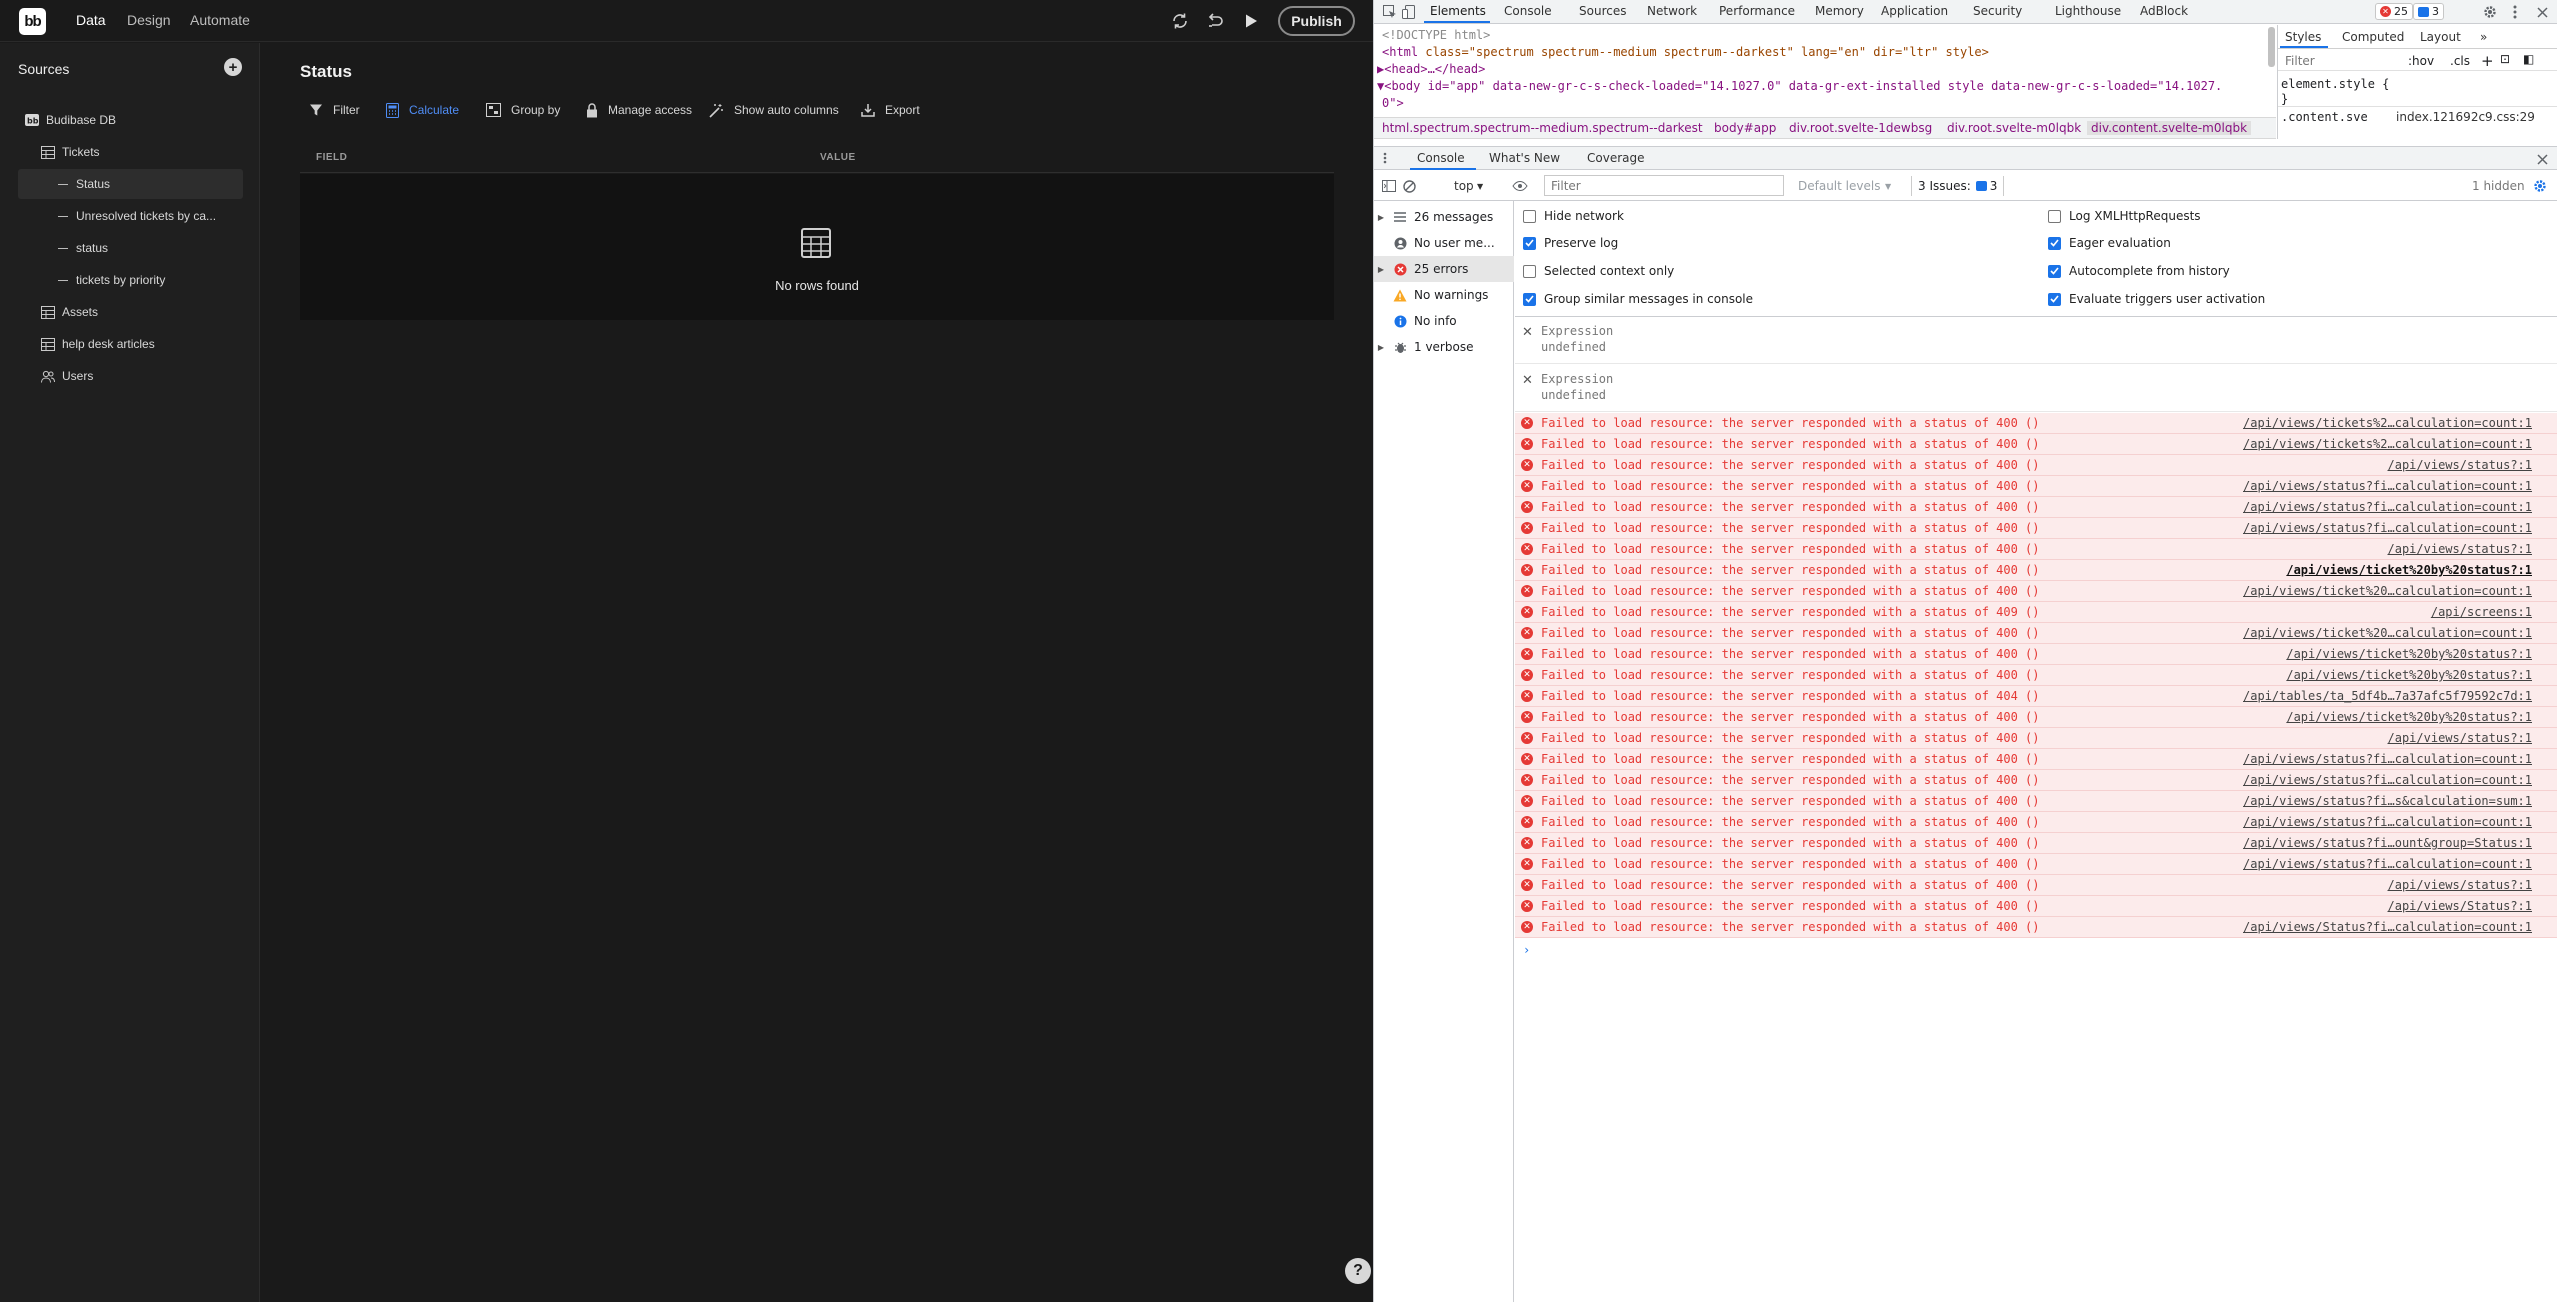 The height and width of the screenshot is (1302, 2557). What do you see at coordinates (2124, 216) in the screenshot?
I see `log-xmlhttprequests-checkbox: Log XMLHttpRequests` at bounding box center [2124, 216].